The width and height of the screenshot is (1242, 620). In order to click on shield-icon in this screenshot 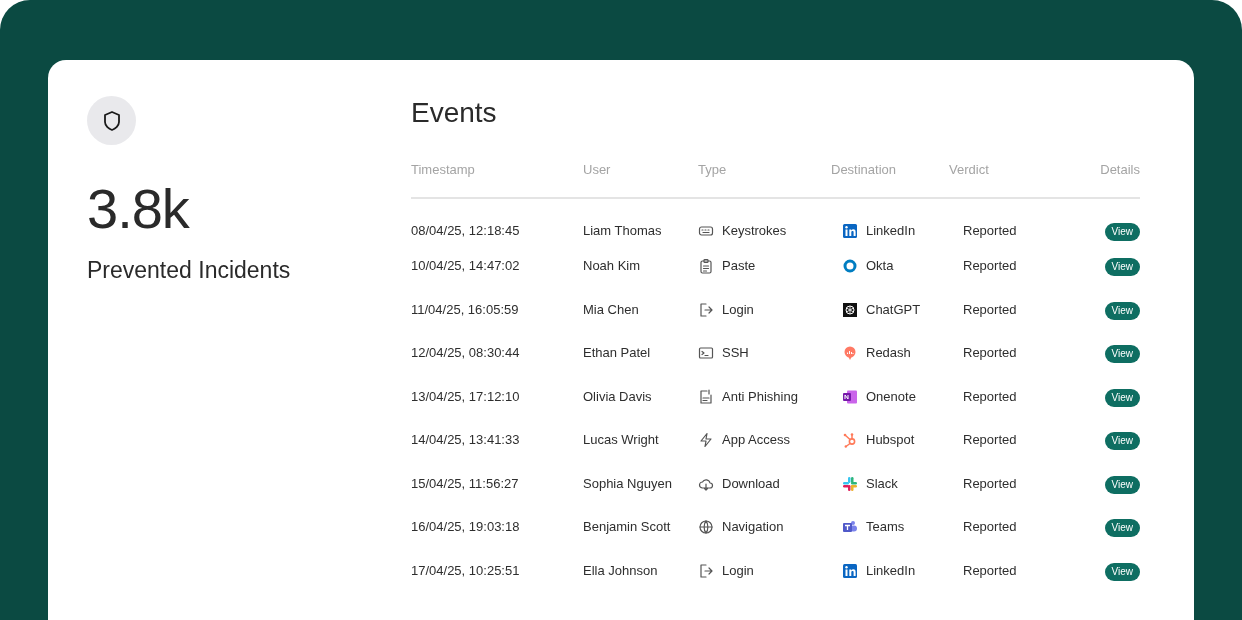, I will do `click(111, 120)`.